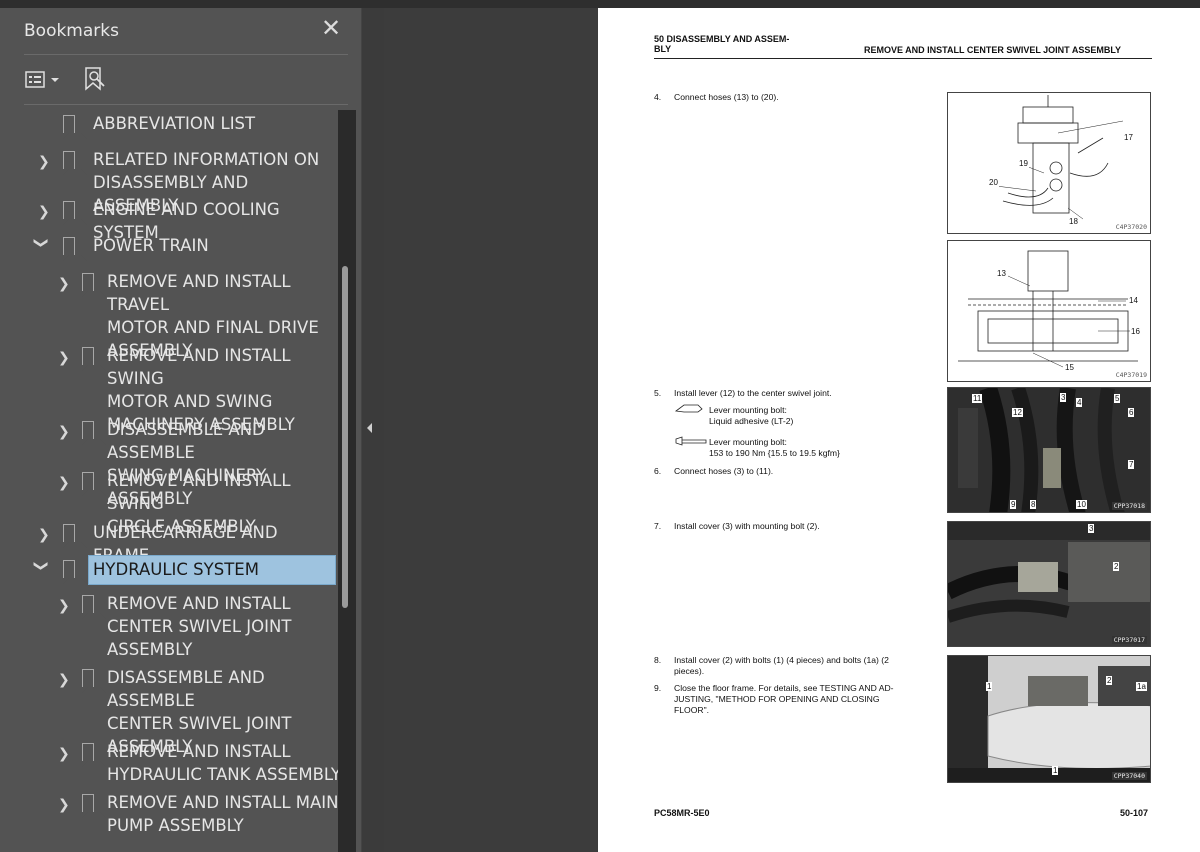 The width and height of the screenshot is (1200, 852). What do you see at coordinates (169, 247) in the screenshot?
I see `bookmark-item: ❯ POWER TRAIN` at bounding box center [169, 247].